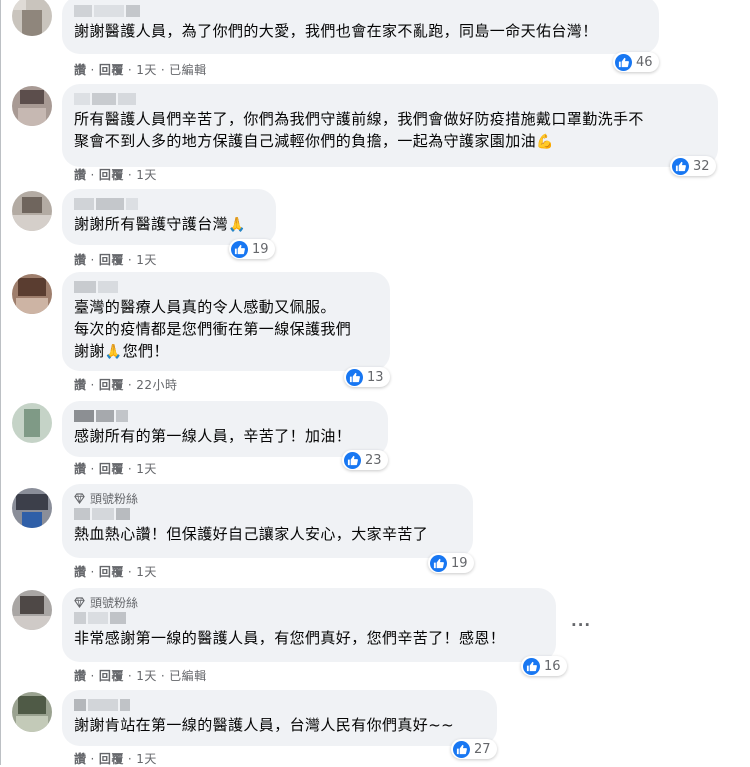 The height and width of the screenshot is (767, 750). I want to click on comment-text: 謝謝醫護人員，為了你們的大愛，我們也會在家不亂跑，同島一命天佑台灣！, so click(336, 31).